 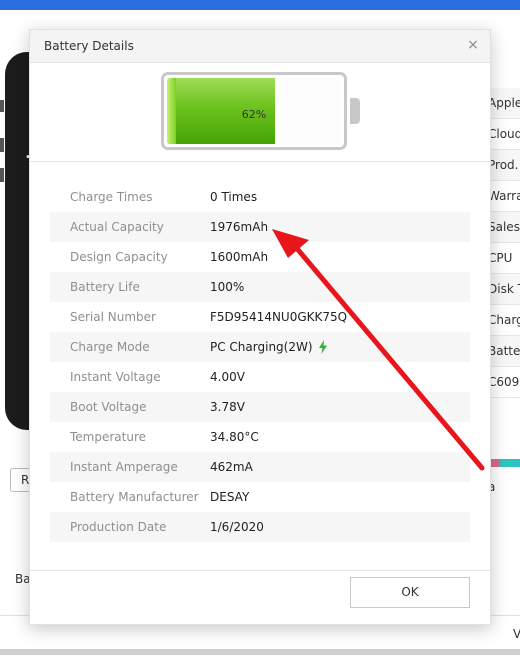 I want to click on info-value: 3.78V, so click(x=227, y=407).